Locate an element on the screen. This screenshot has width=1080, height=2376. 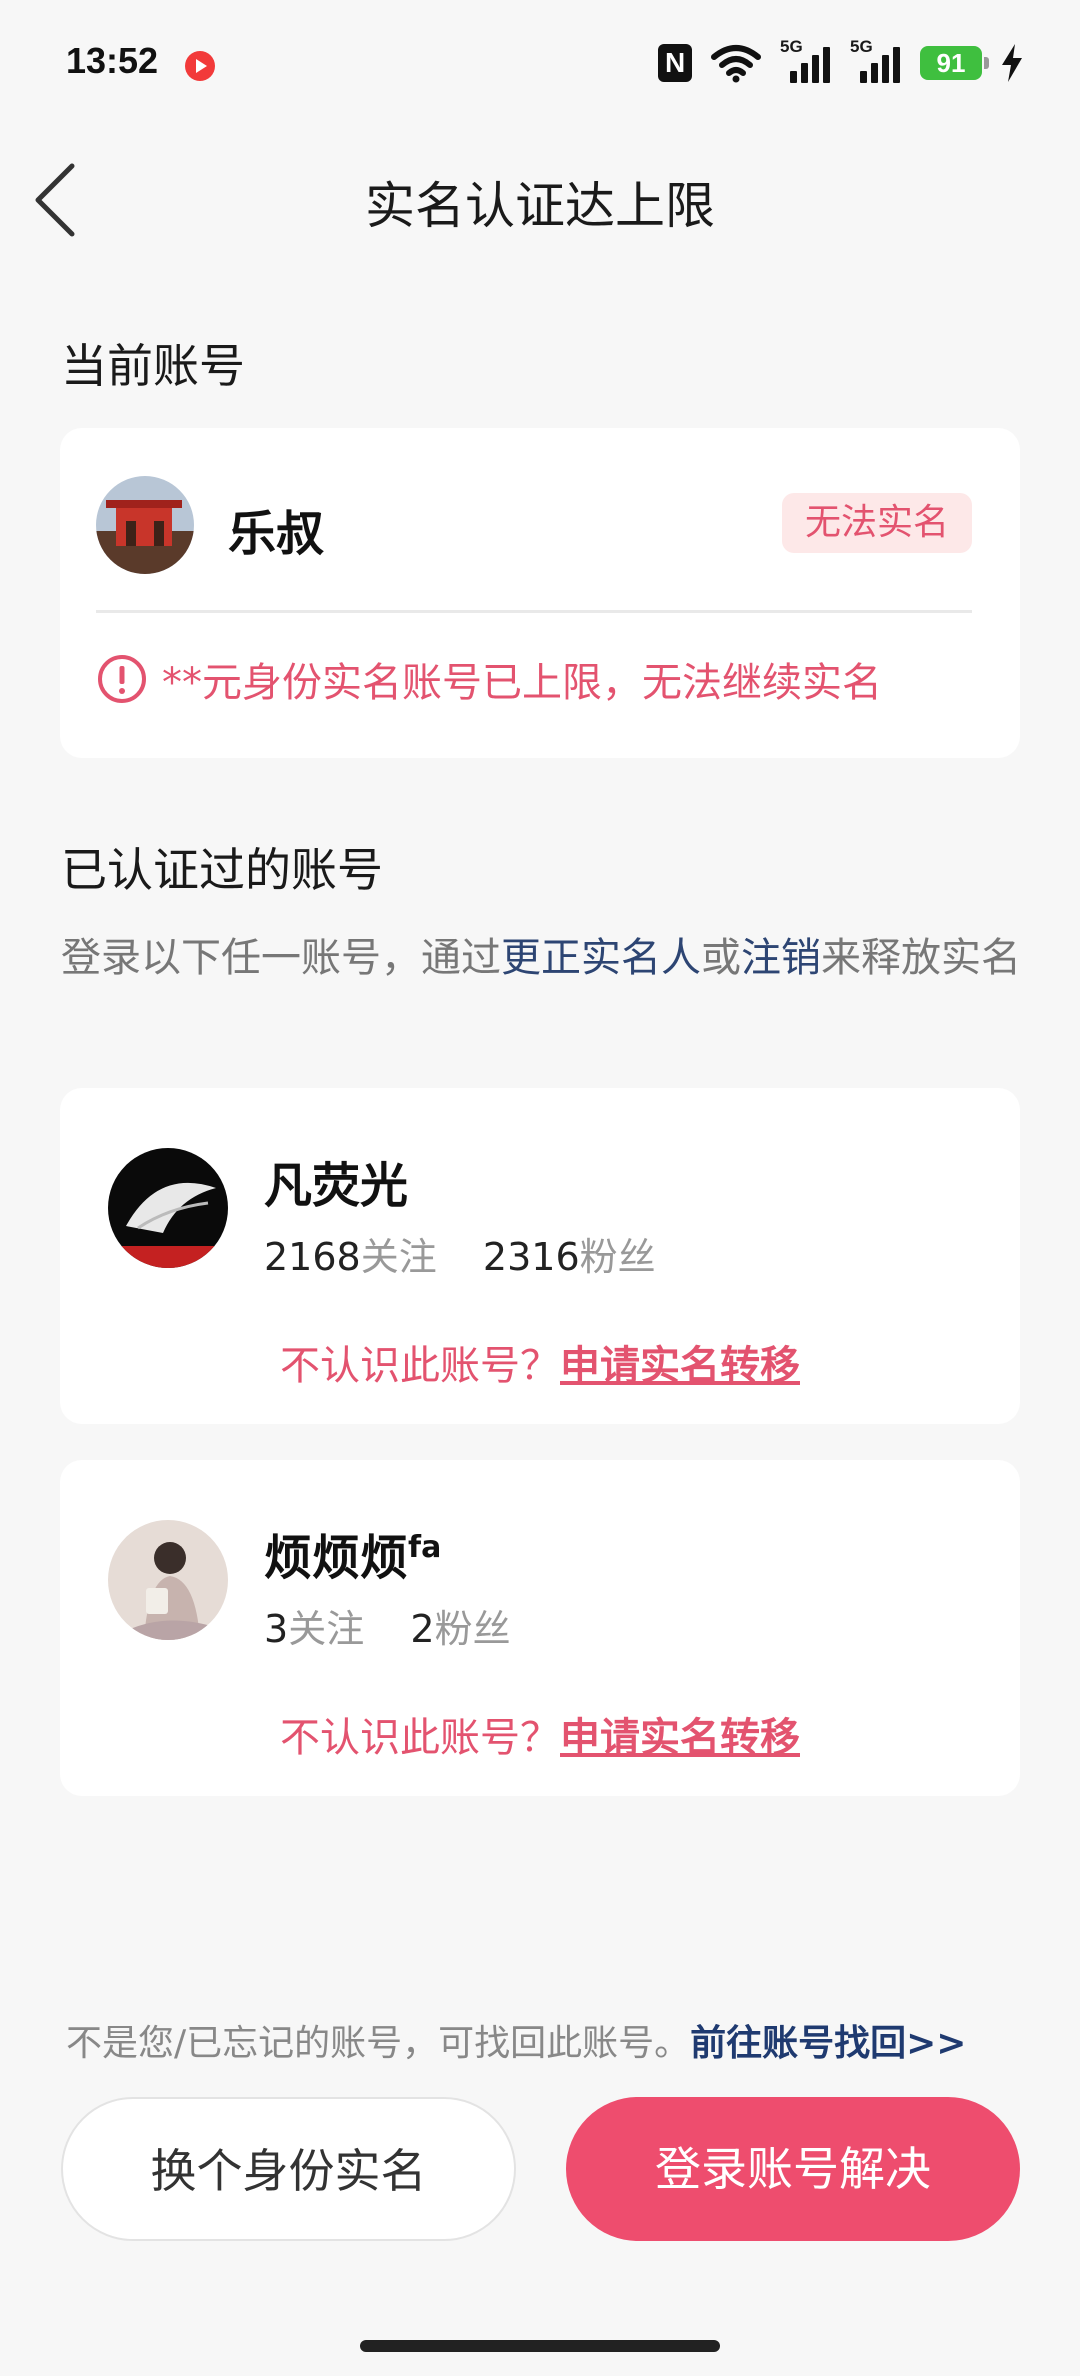
nav-bar: 实名认证达上限 is located at coordinates (540, 200).